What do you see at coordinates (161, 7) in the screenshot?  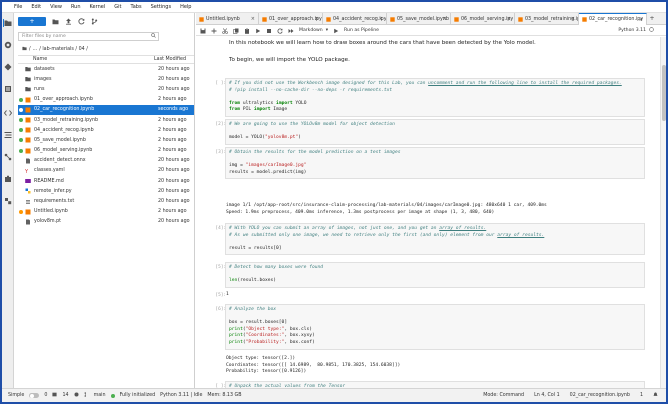 I see `menu-settings: Settings` at bounding box center [161, 7].